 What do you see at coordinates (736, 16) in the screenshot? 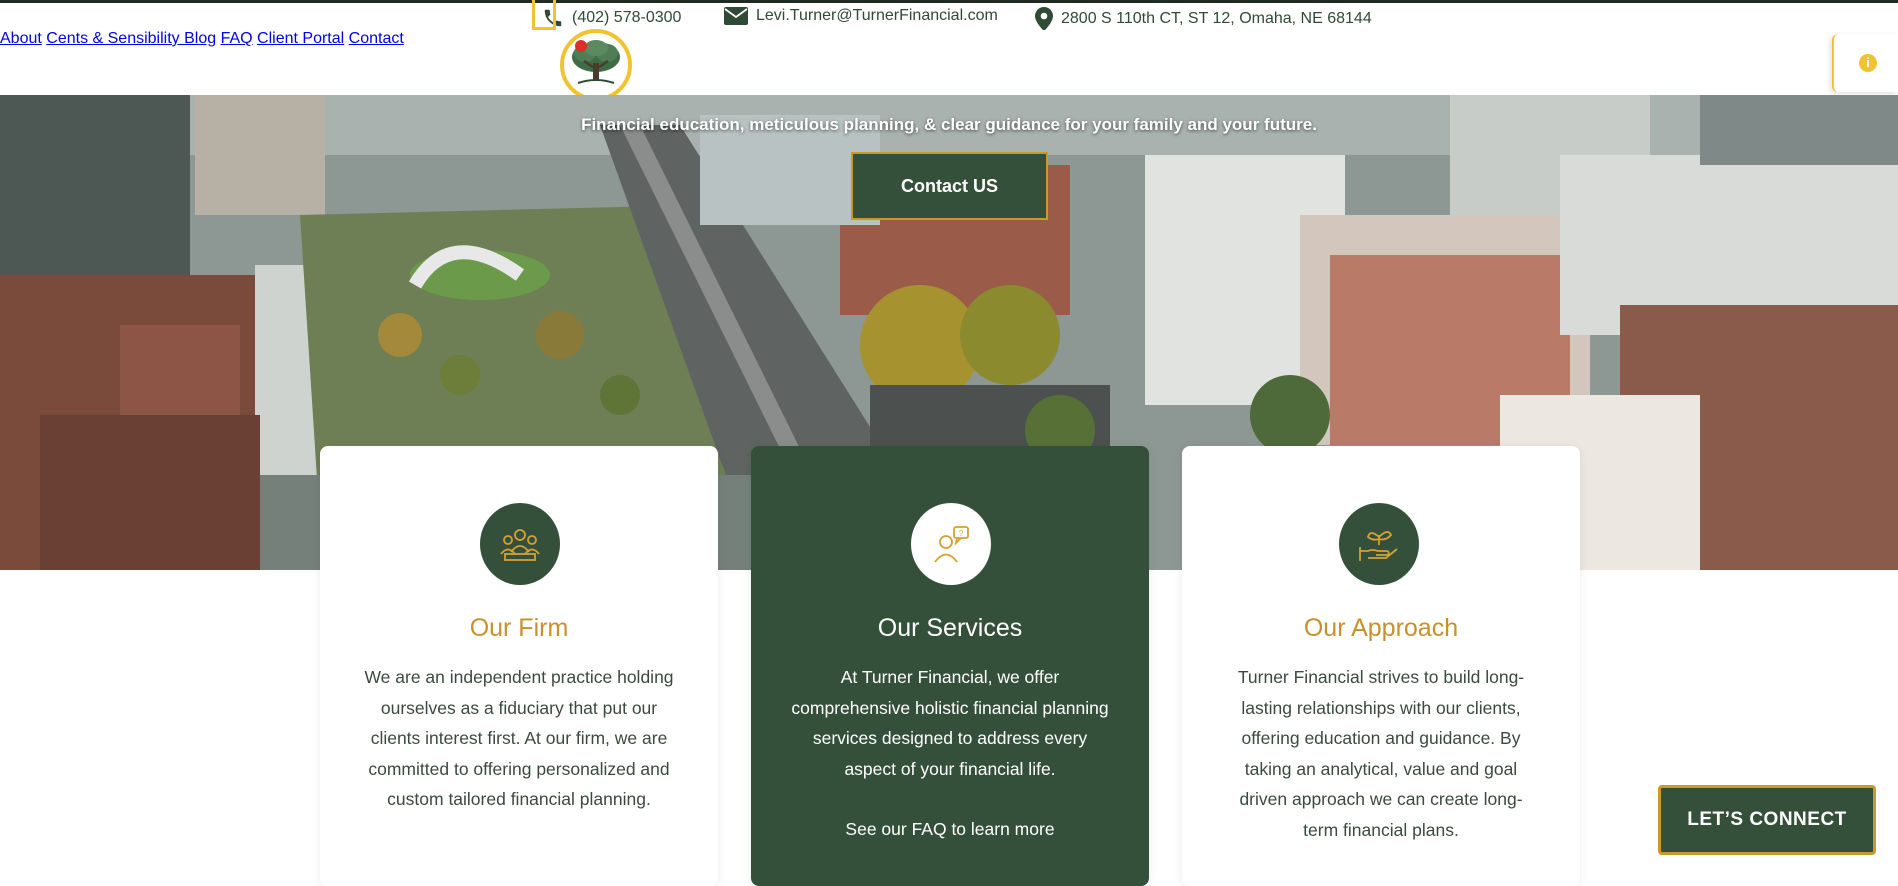
I see `envelope-icon` at bounding box center [736, 16].